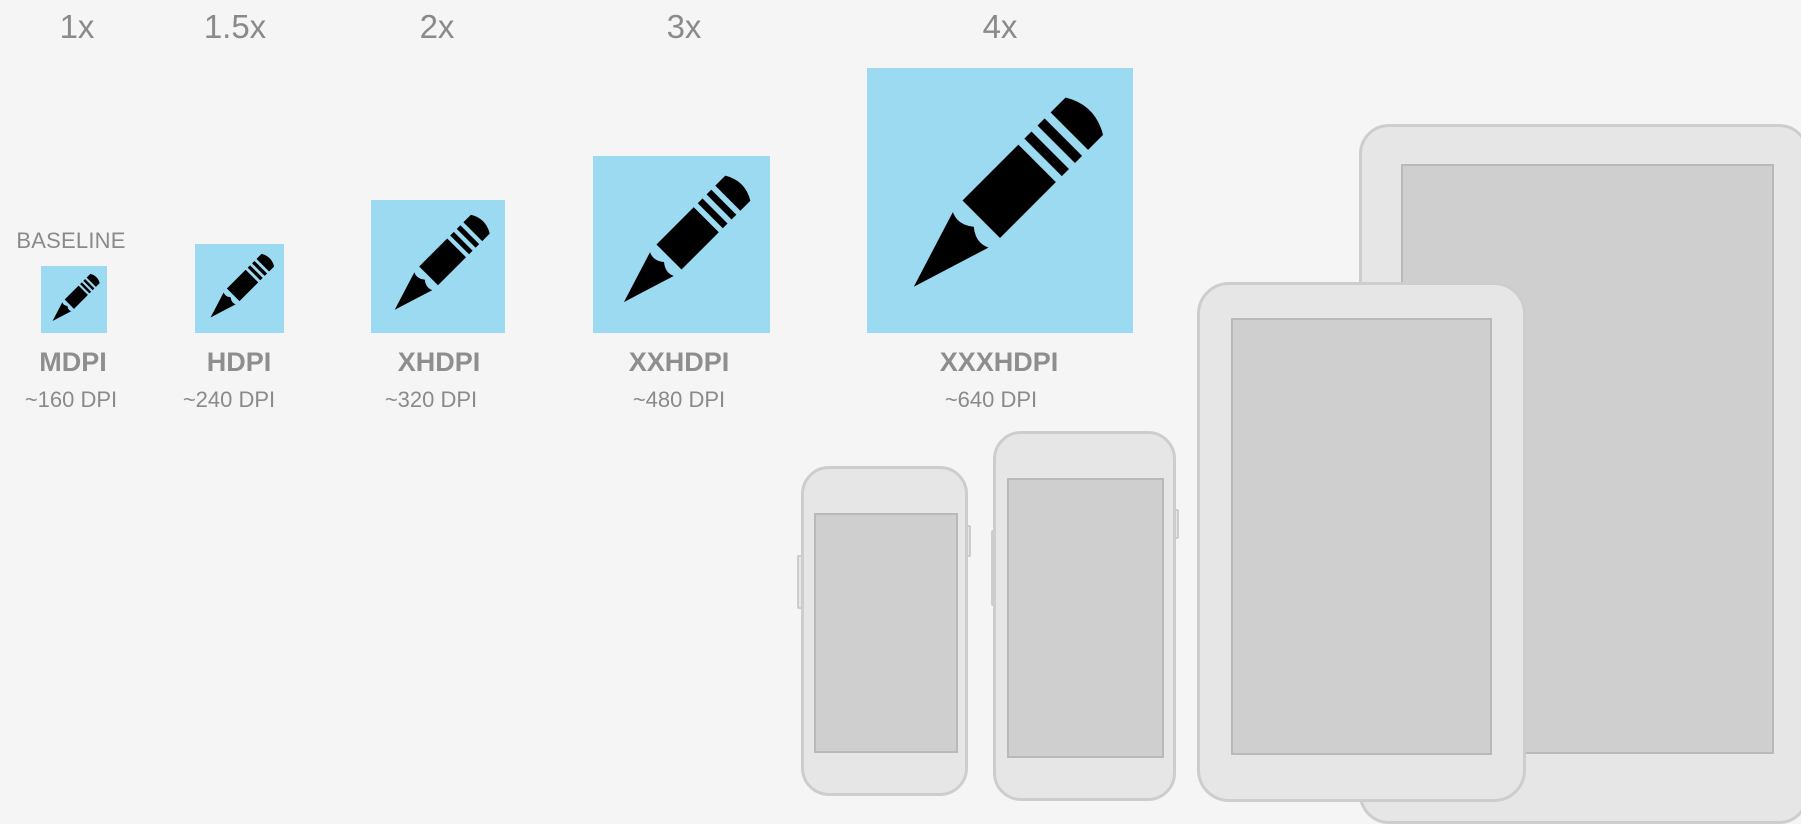  I want to click on small-phone-device, so click(884, 631).